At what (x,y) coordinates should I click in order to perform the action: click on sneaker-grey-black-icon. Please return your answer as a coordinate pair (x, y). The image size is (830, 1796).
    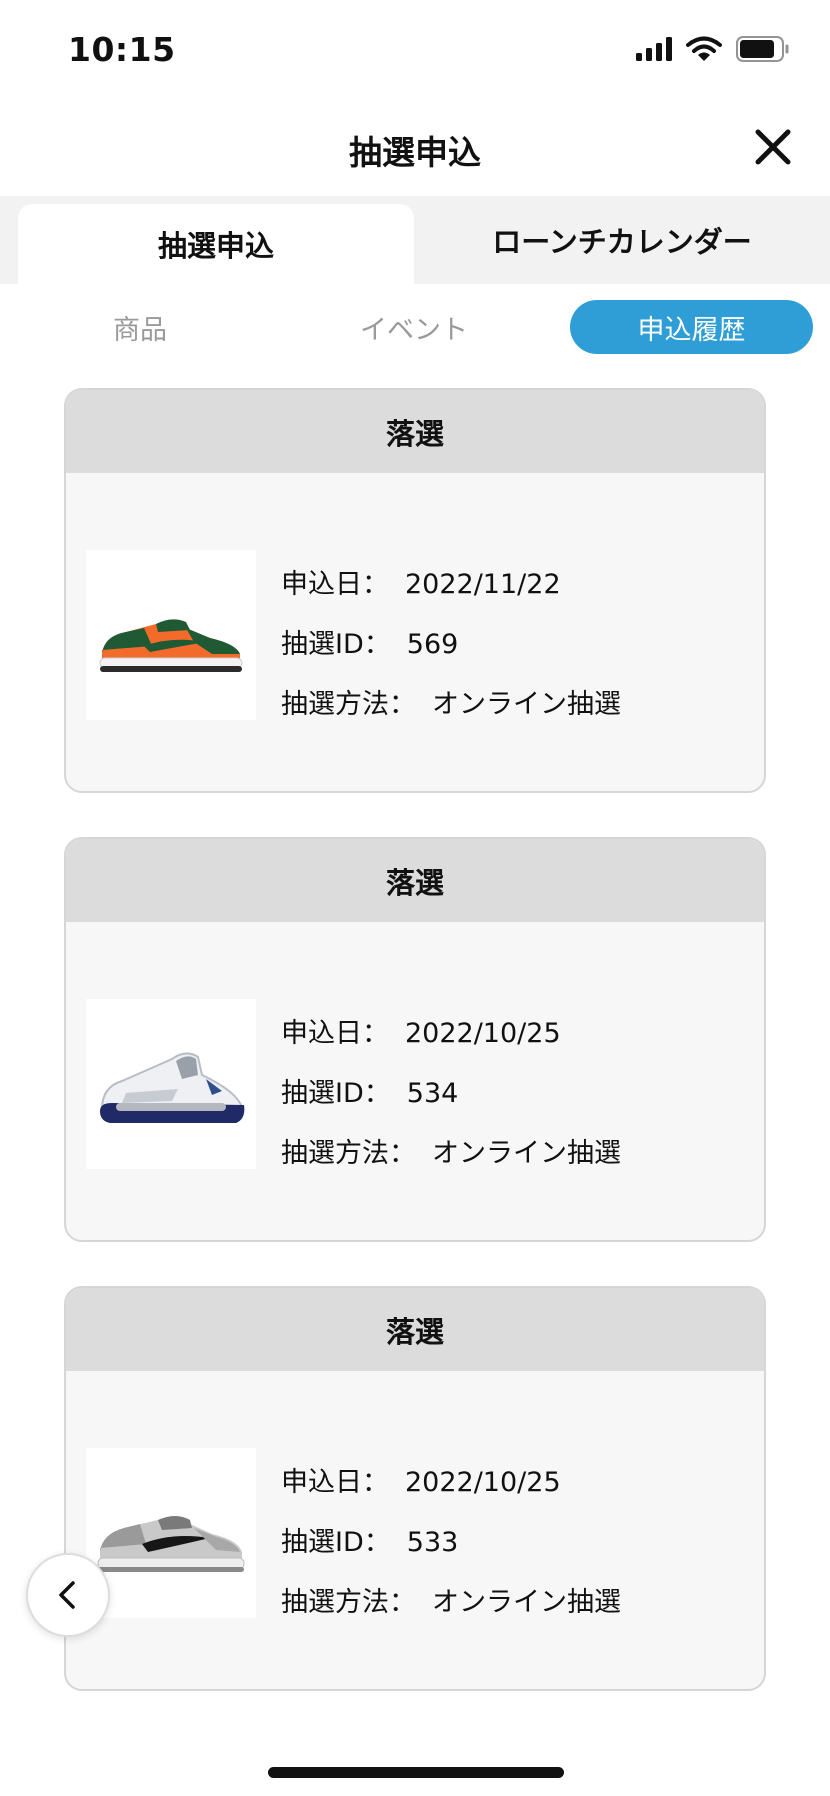
    Looking at the image, I should click on (171, 1544).